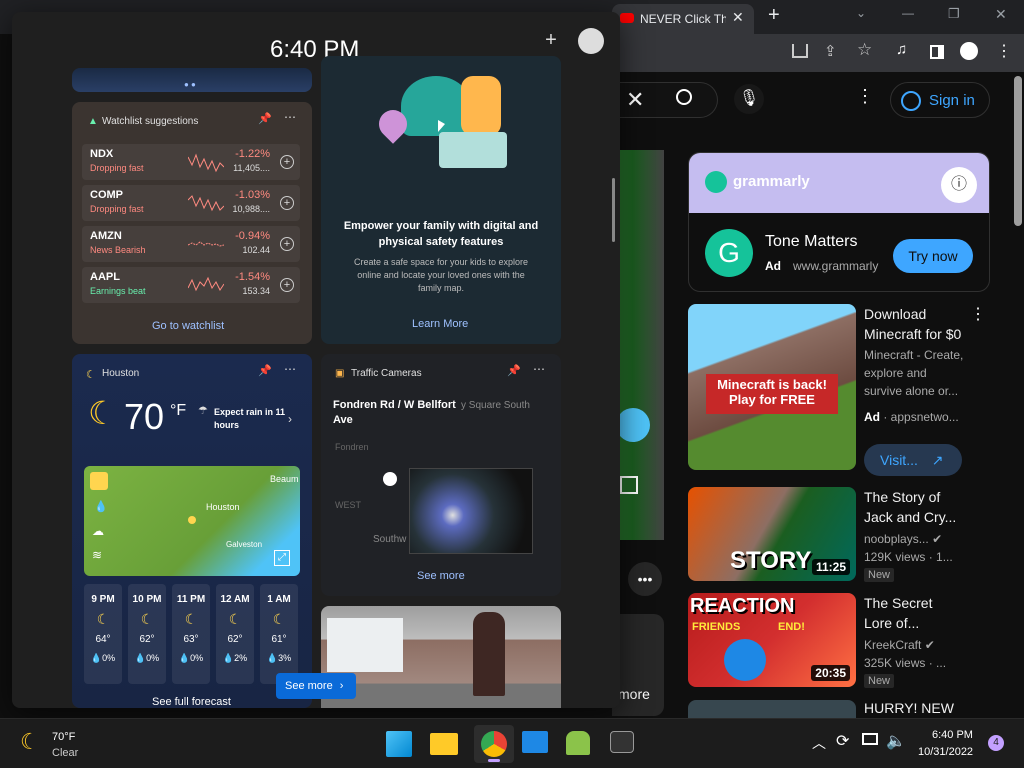  Describe the element at coordinates (103, 634) in the screenshot. I see `hourly-forecast-item: 9 PM ☾ 64° 💧0%` at that location.